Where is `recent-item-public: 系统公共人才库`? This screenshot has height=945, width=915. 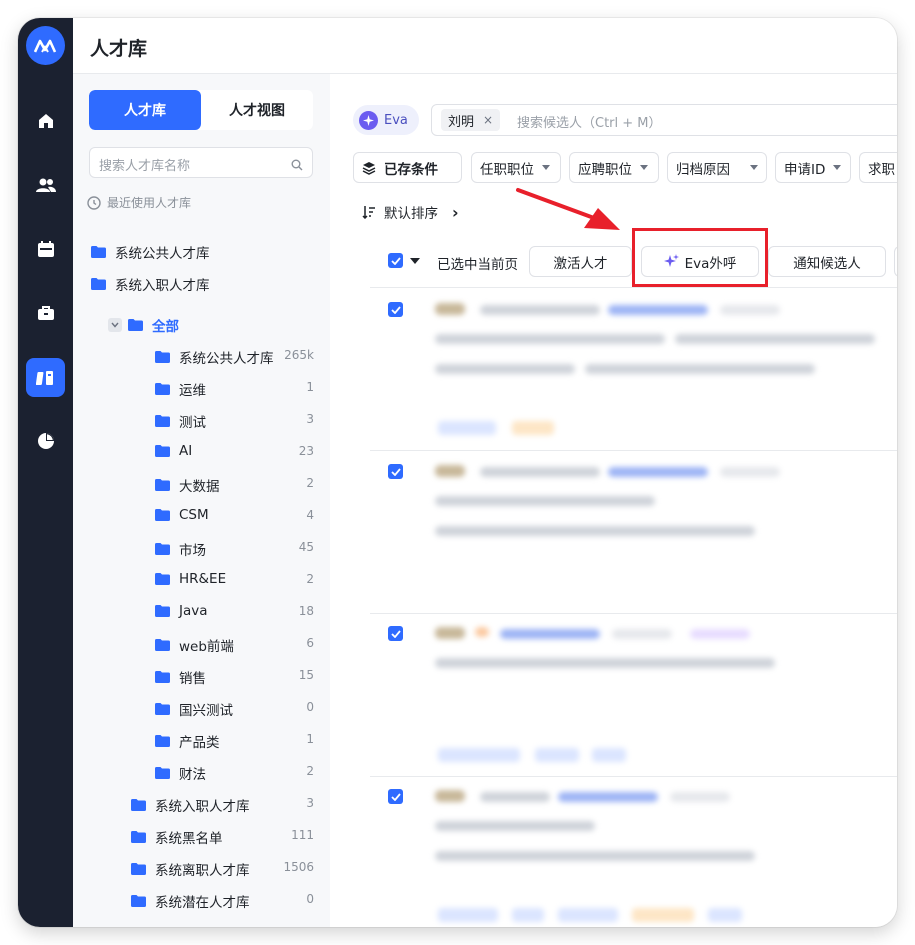 recent-item-public: 系统公共人才库 is located at coordinates (150, 252).